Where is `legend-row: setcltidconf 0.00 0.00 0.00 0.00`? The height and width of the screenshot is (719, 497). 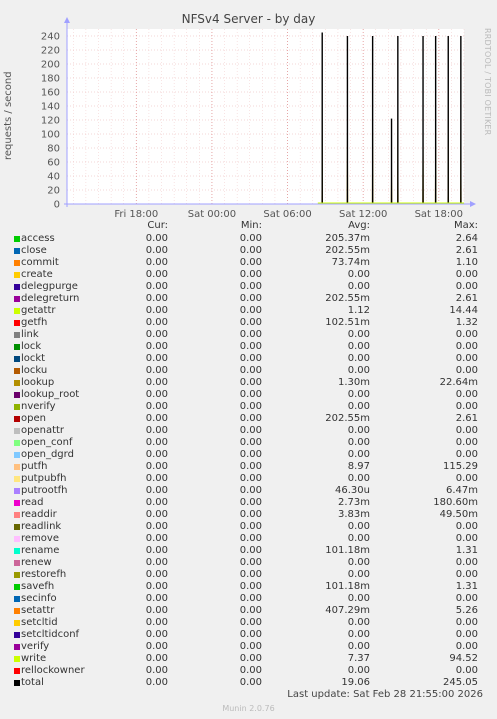
legend-row: setcltidconf 0.00 0.00 0.00 0.00 is located at coordinates (248, 635).